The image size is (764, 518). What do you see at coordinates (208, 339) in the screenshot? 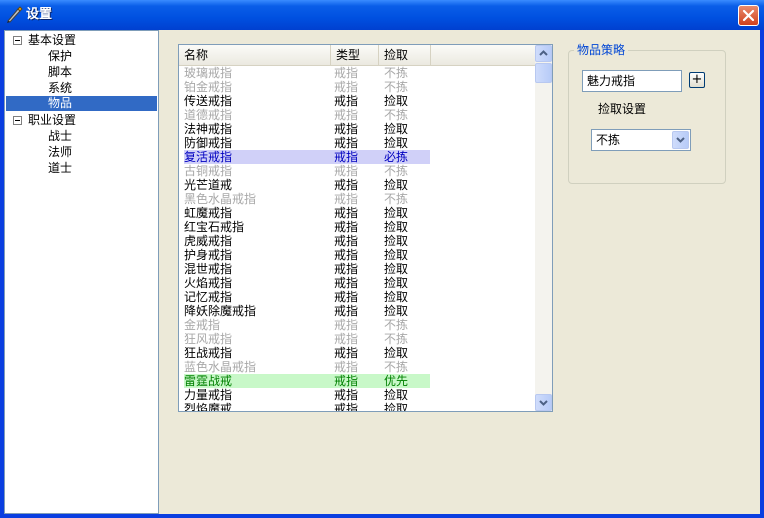
I see `row-name: 狂风戒指` at bounding box center [208, 339].